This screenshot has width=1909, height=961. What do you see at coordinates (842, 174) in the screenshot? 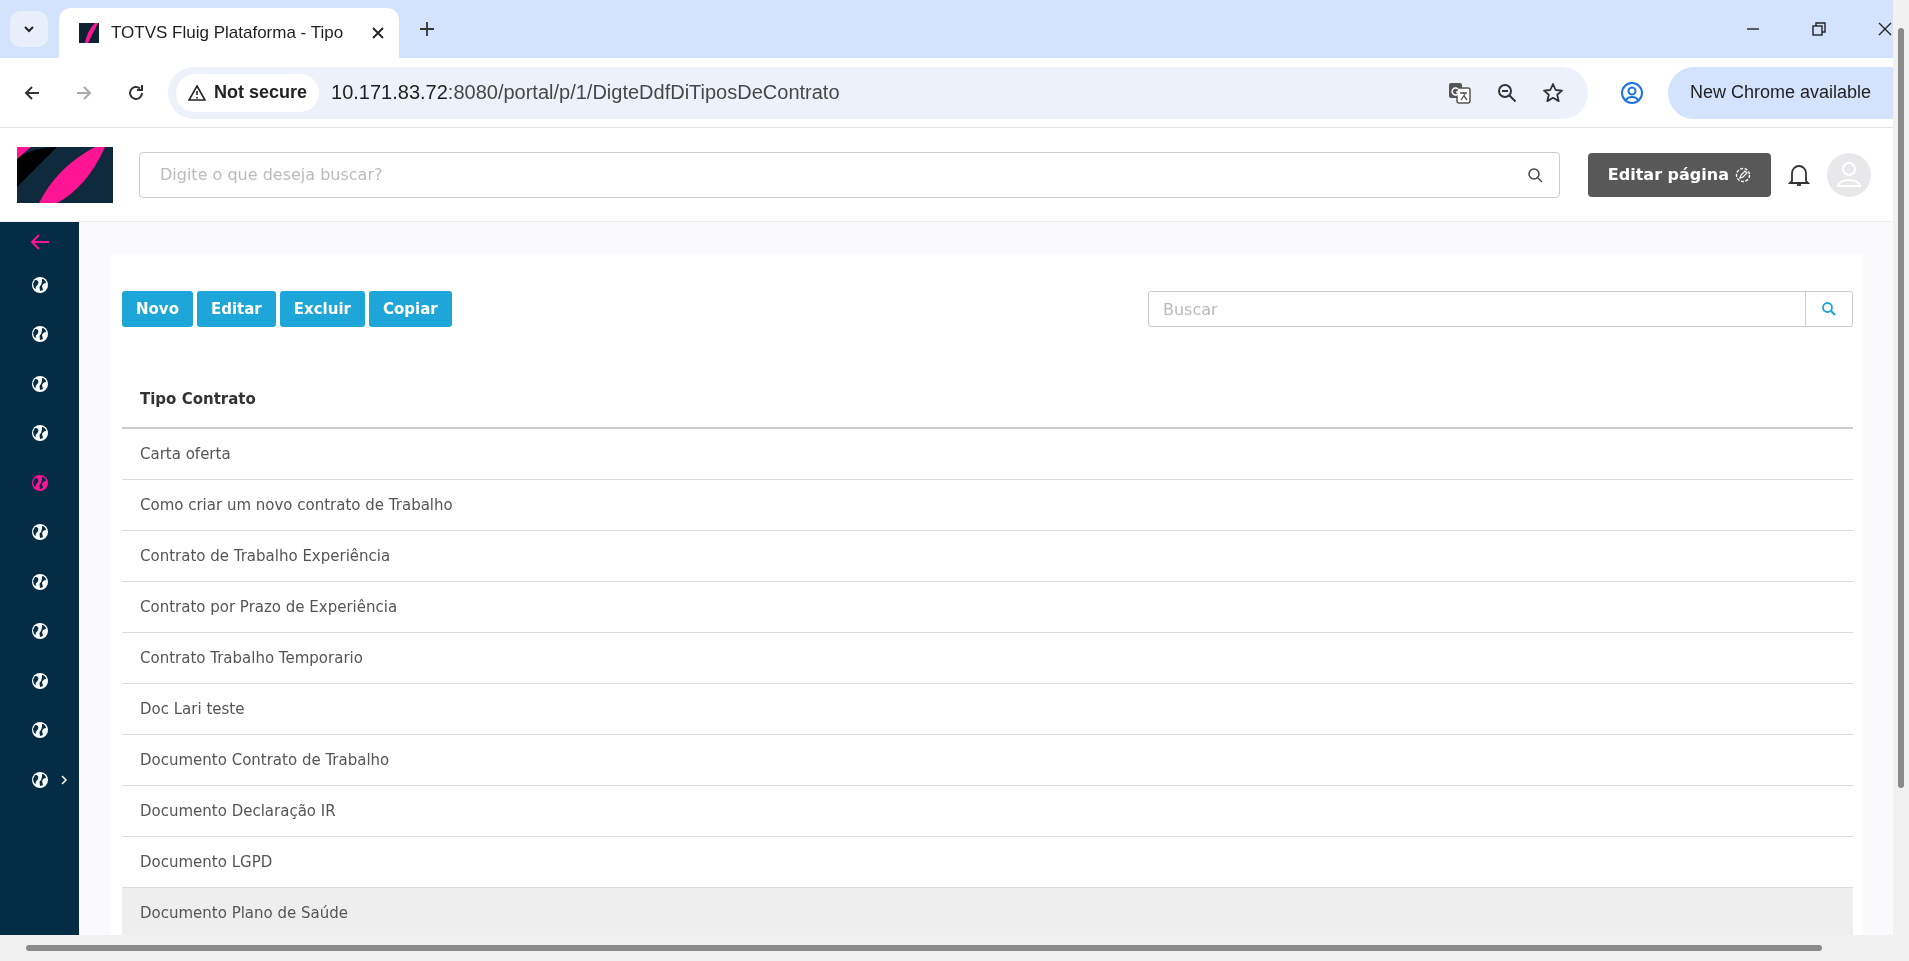
I see `search-input: Digite o que deseja buscar?` at bounding box center [842, 174].